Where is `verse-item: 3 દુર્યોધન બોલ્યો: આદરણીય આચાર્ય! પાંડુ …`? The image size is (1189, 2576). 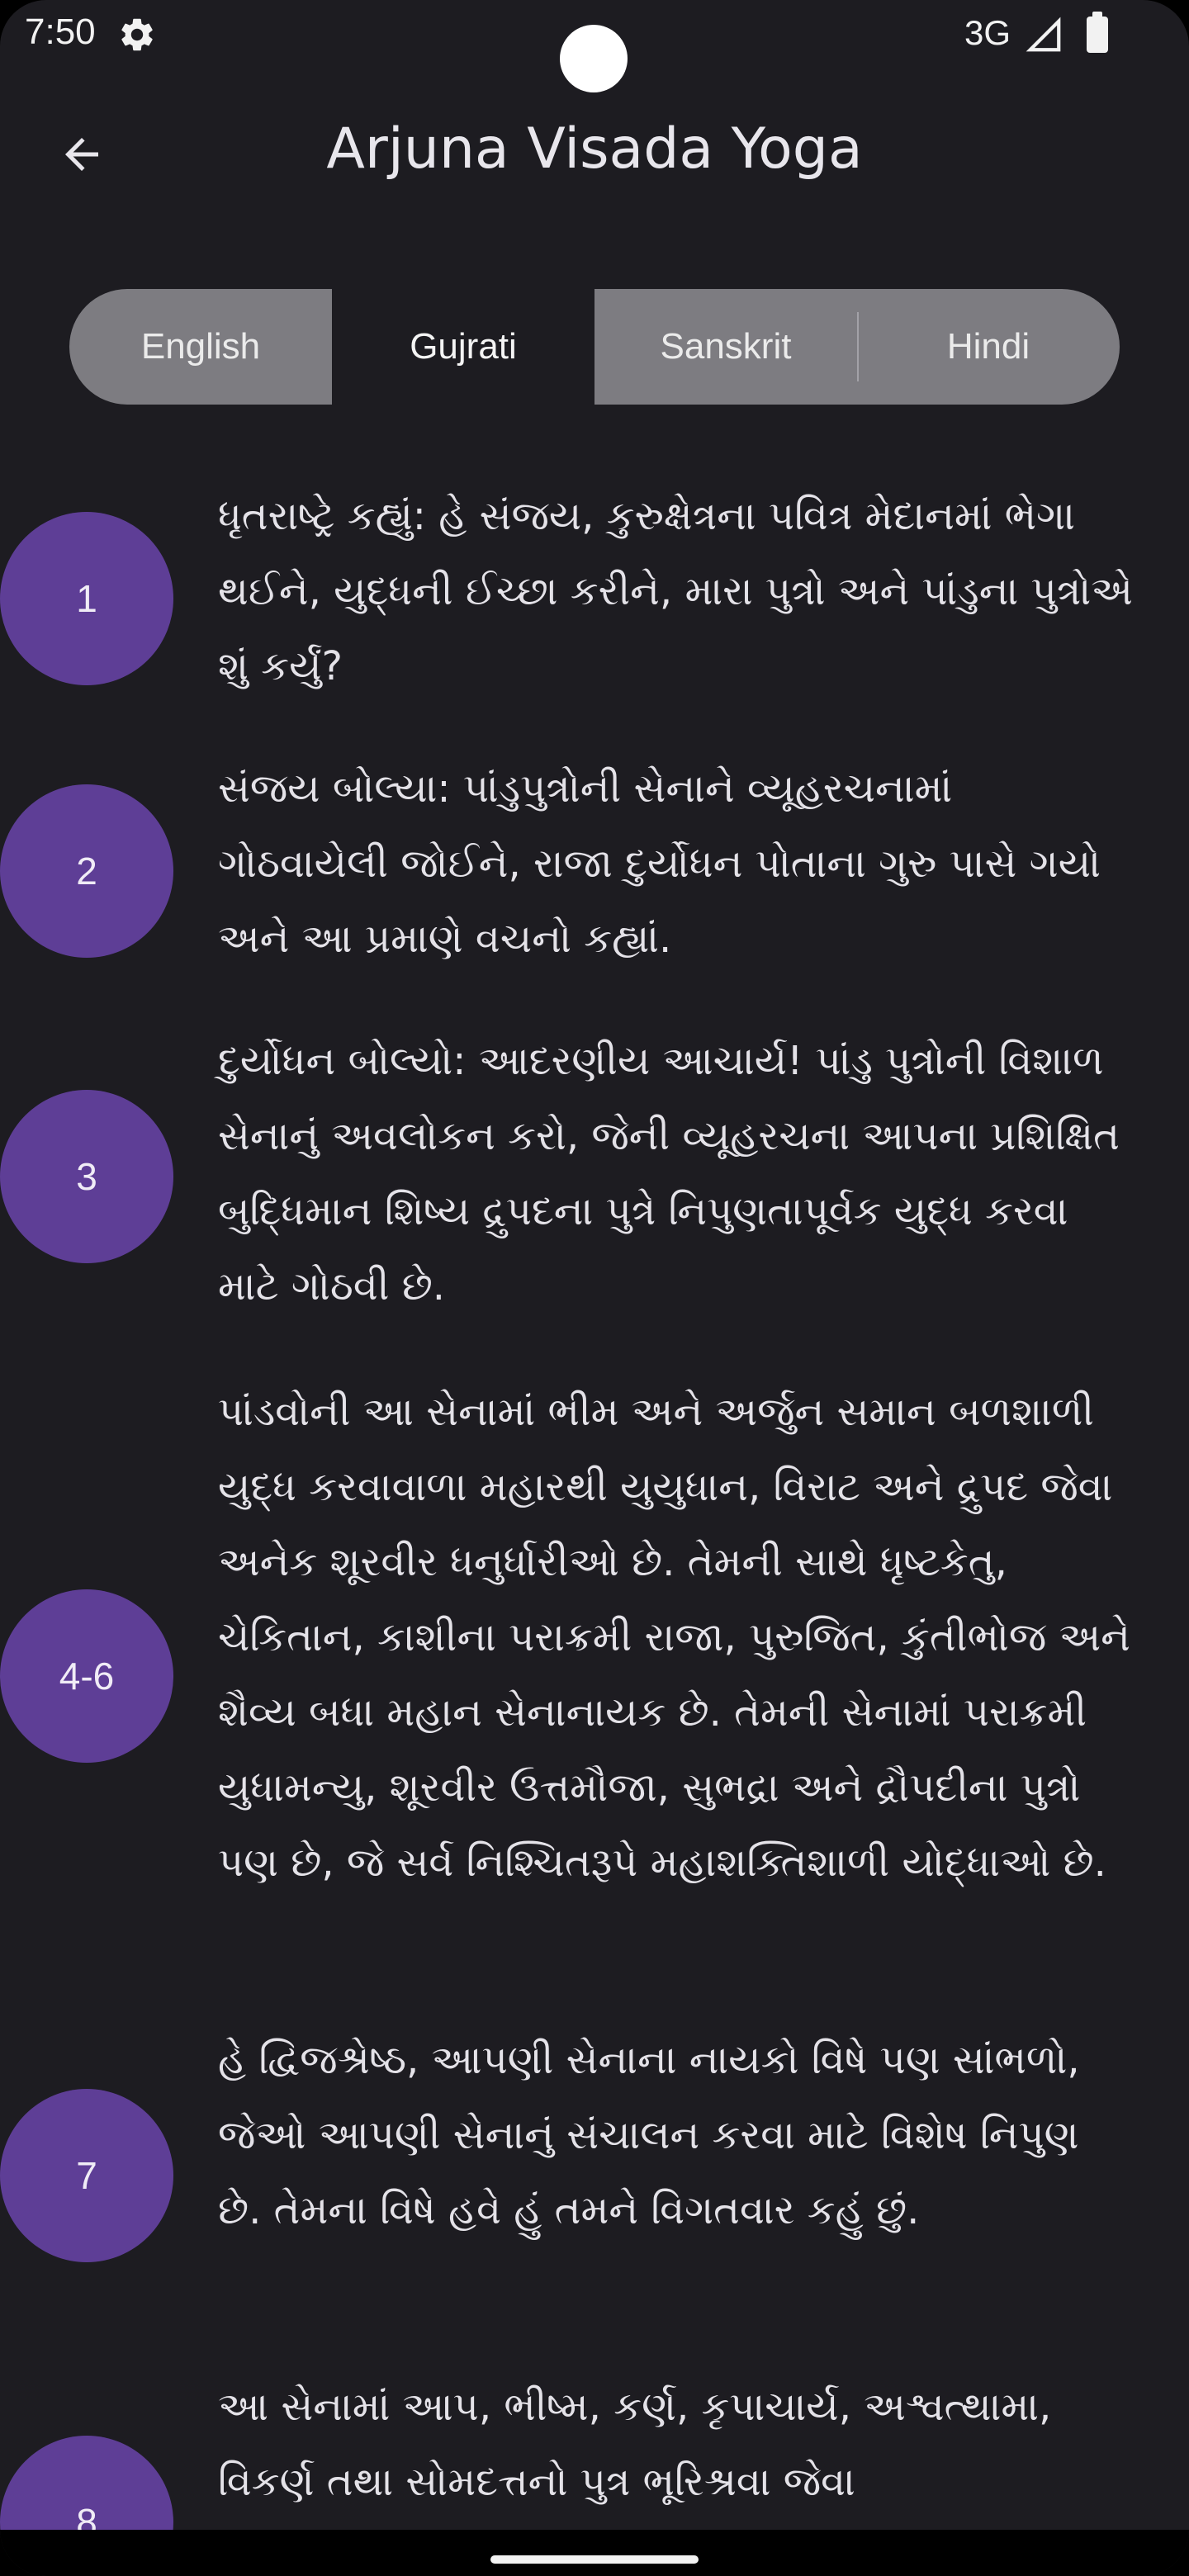
verse-item: 3 દુર્યોધન બોલ્યો: આદરણીય આચાર્ય! પાંડુ … is located at coordinates (594, 1181).